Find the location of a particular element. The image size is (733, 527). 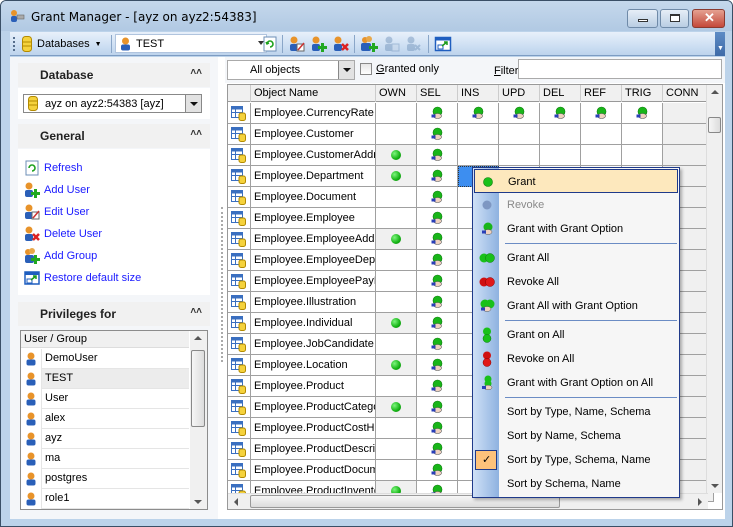

user-group-column-header: User / Group is located at coordinates (105, 339).